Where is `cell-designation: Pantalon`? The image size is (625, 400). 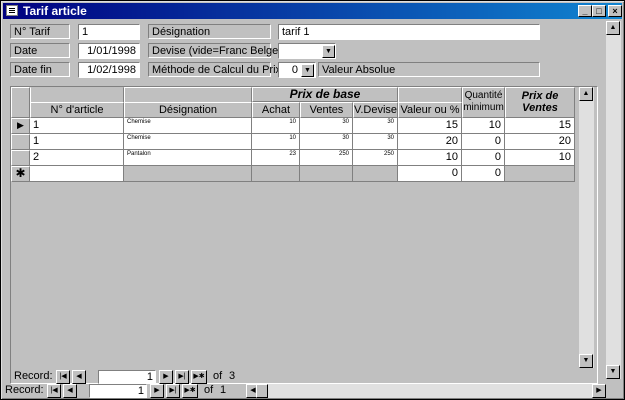 cell-designation: Pantalon is located at coordinates (188, 158).